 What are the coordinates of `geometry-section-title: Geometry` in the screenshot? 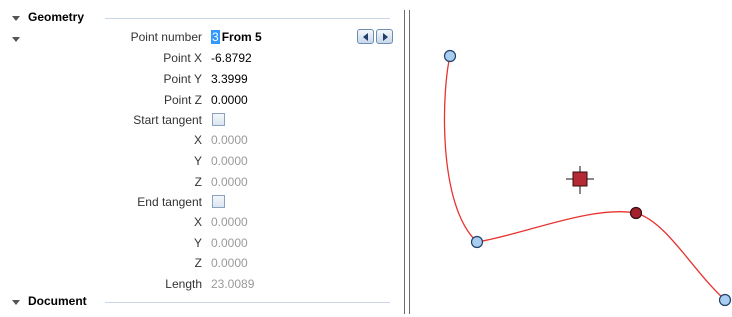 It's located at (56, 17).